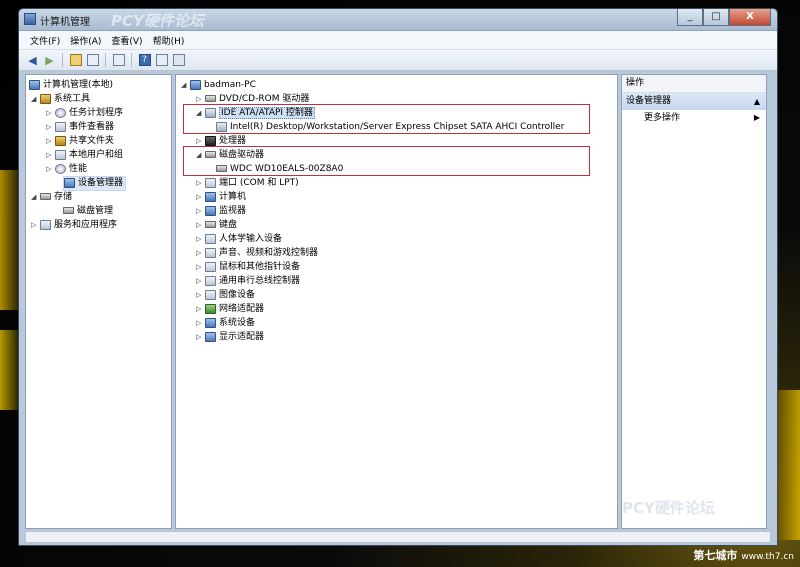 The image size is (800, 567). I want to click on tools-icon, so click(45, 98).